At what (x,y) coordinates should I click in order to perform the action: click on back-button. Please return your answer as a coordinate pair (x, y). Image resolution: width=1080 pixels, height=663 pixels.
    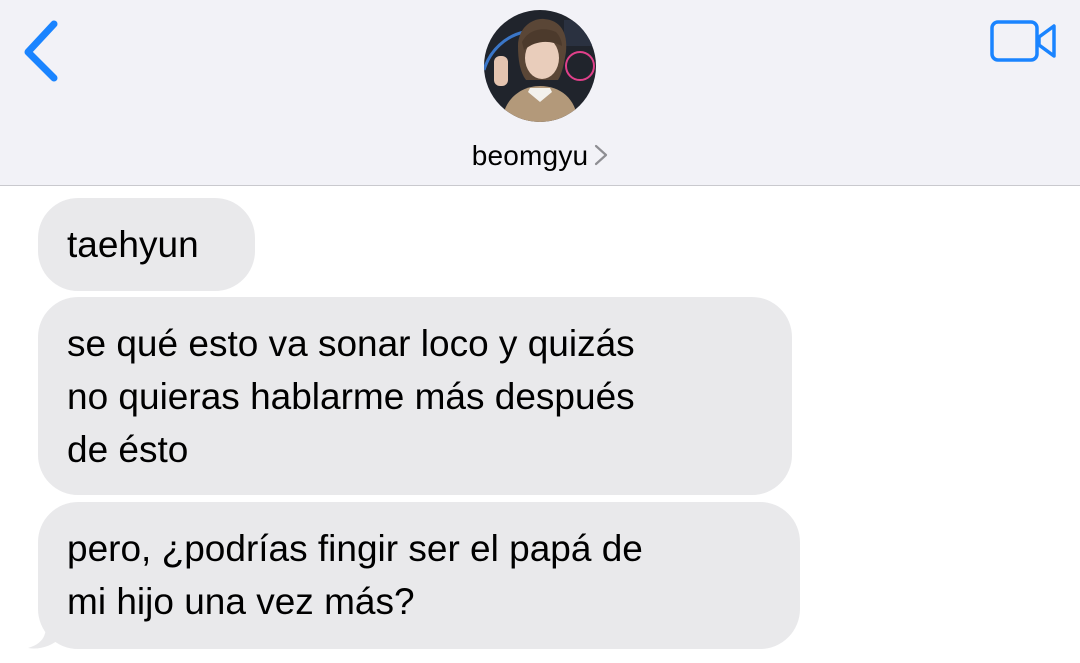
    Looking at the image, I should click on (43, 50).